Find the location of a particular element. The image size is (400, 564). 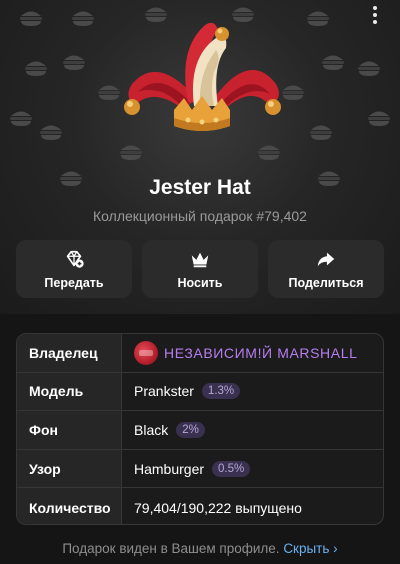

model-rarity-badge: 1.3% is located at coordinates (221, 391).